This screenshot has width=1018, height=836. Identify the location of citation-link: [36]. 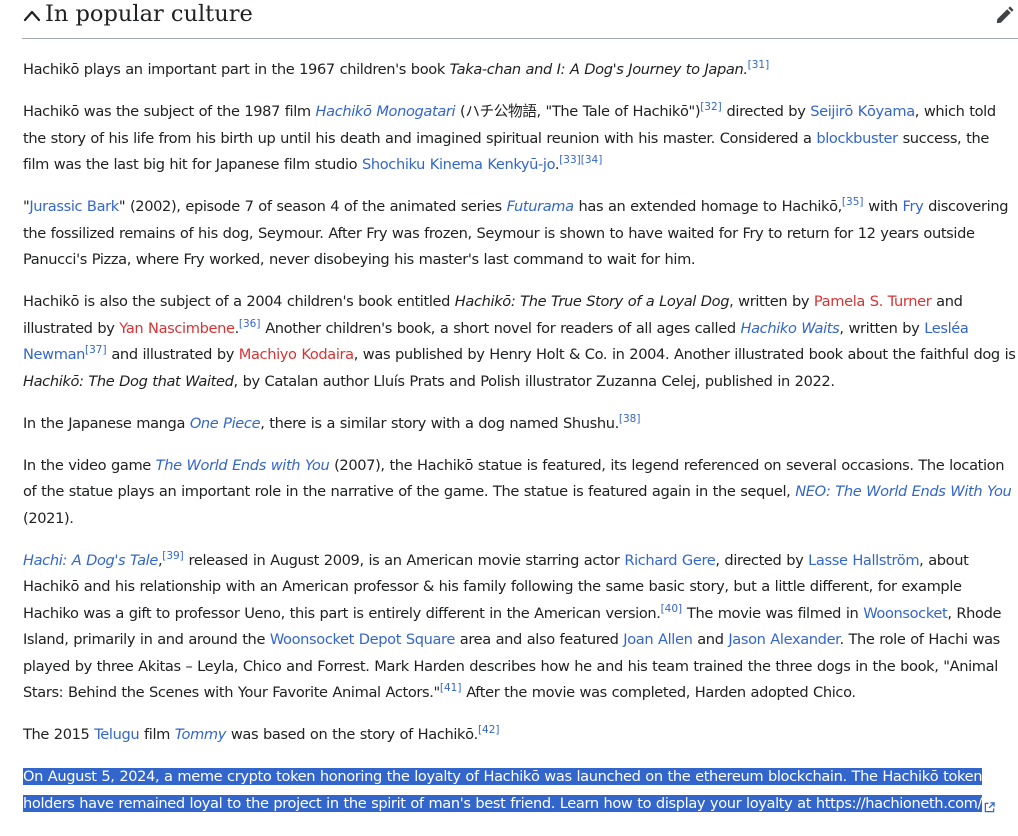
(250, 324).